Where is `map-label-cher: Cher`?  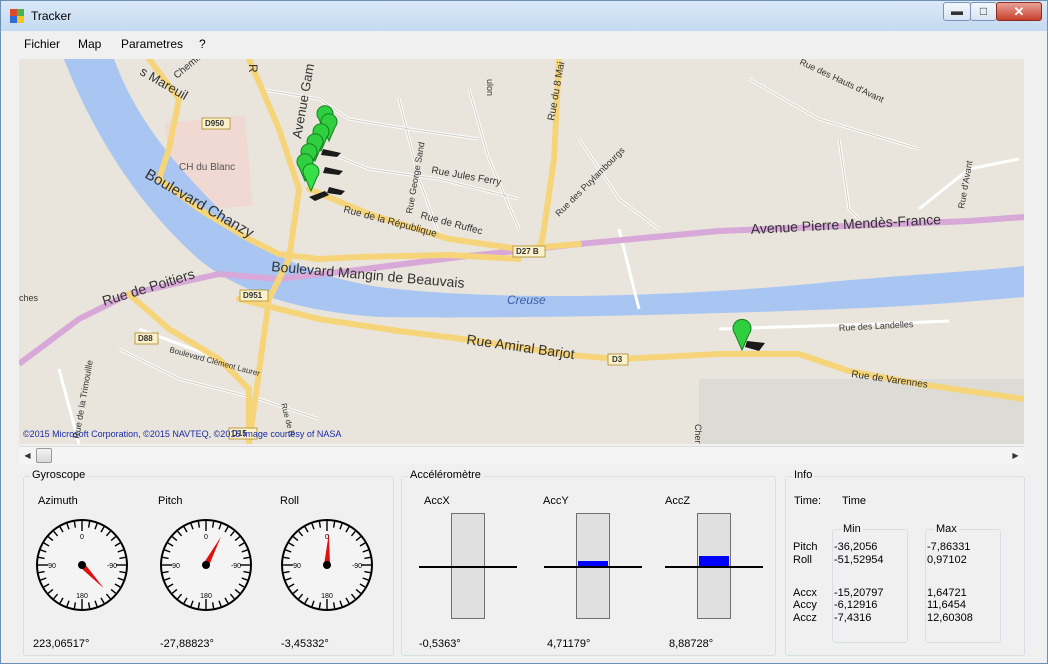 map-label-cher: Cher is located at coordinates (698, 434).